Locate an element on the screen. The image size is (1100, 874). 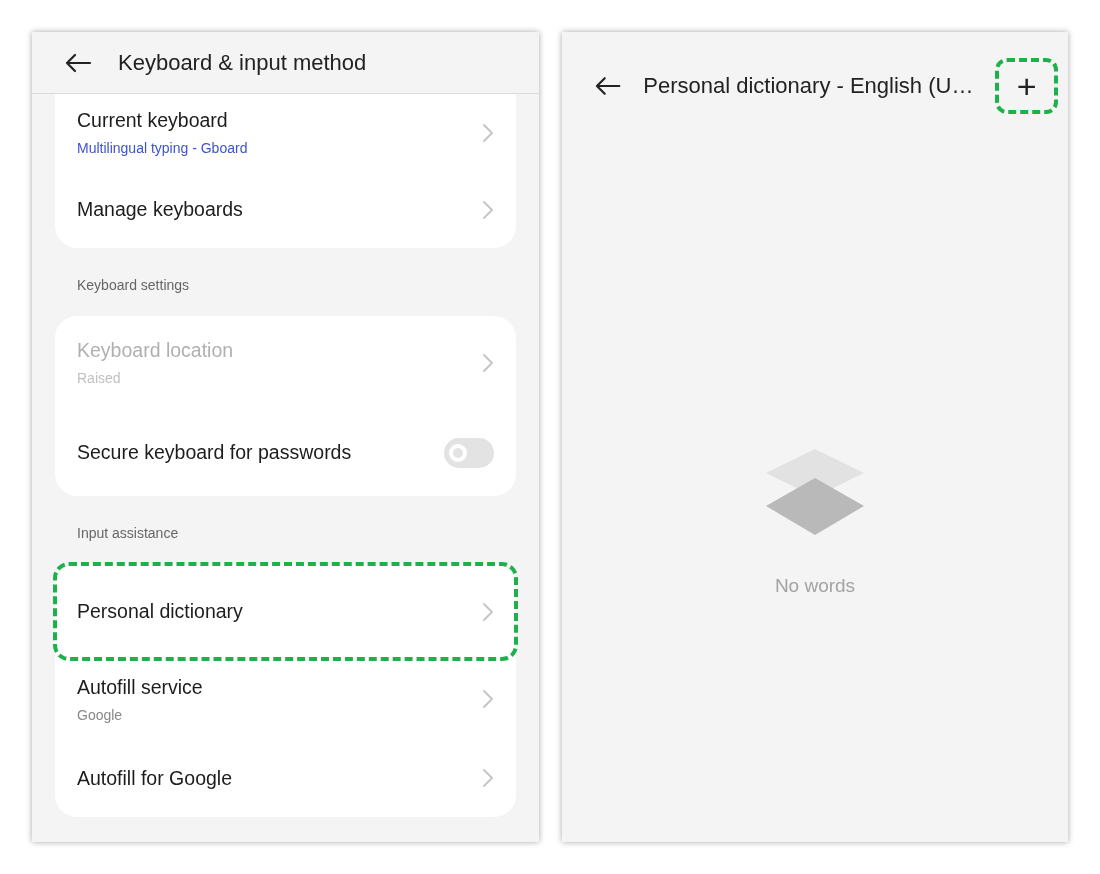
row-title: Secure keyboard for passwords is located at coordinates (214, 452).